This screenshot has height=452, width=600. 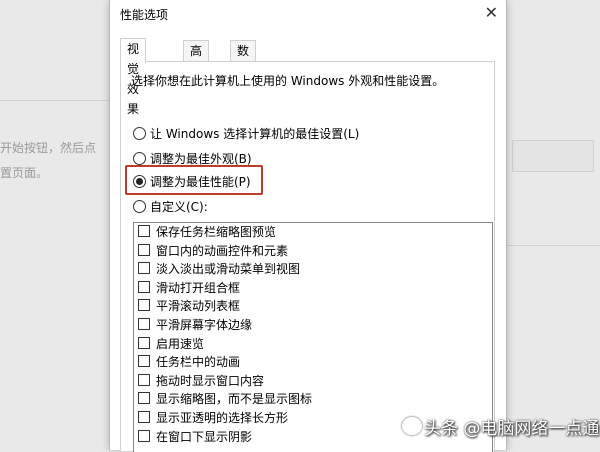 What do you see at coordinates (313, 381) in the screenshot?
I see `list-item: 拖动时显示窗口内容` at bounding box center [313, 381].